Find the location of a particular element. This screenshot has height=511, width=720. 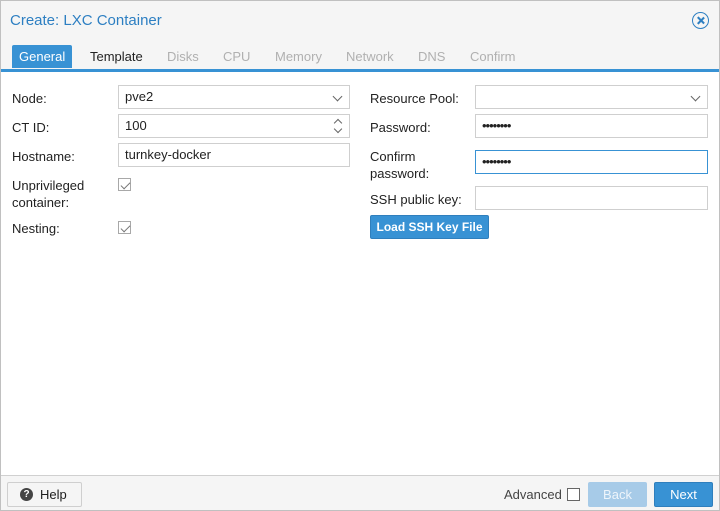

password-input: •••••••• is located at coordinates (591, 126).